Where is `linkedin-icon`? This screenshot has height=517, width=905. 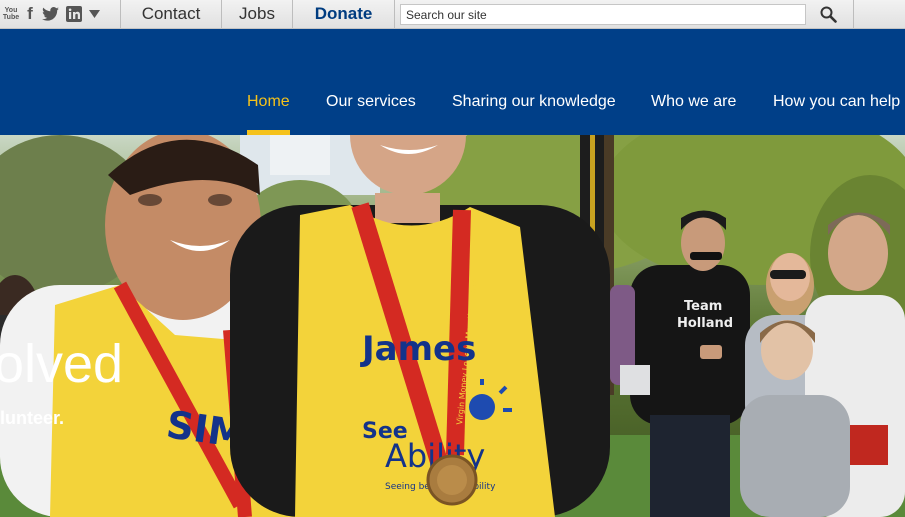
linkedin-icon is located at coordinates (74, 14).